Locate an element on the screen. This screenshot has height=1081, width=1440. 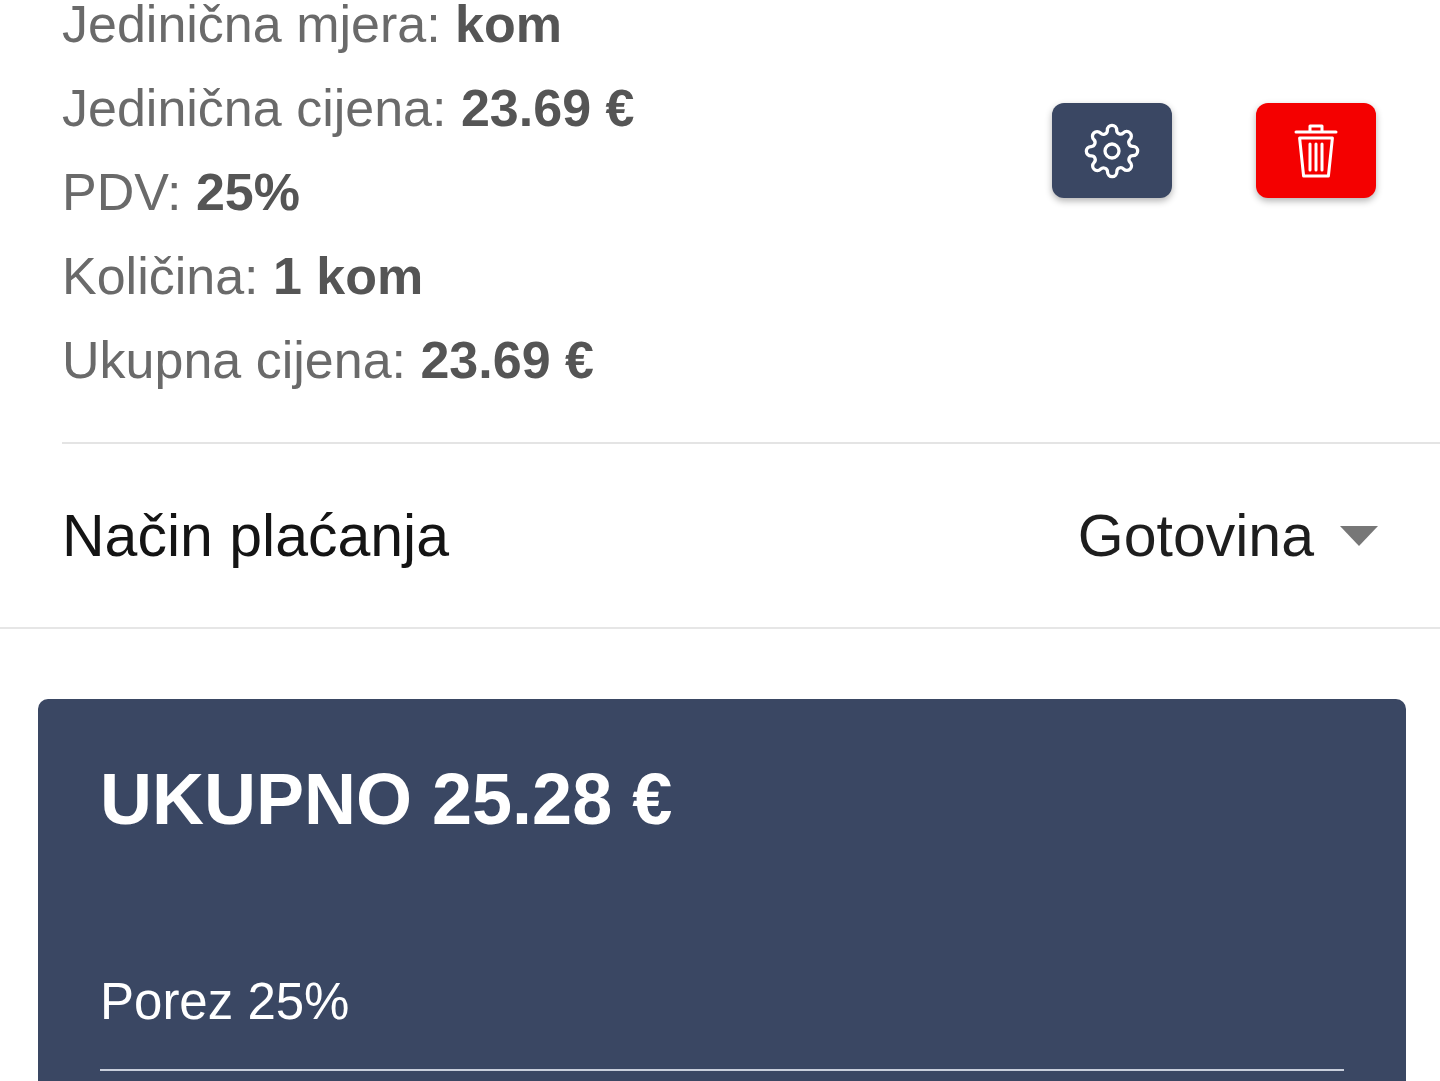
caret-icon is located at coordinates (1359, 535).